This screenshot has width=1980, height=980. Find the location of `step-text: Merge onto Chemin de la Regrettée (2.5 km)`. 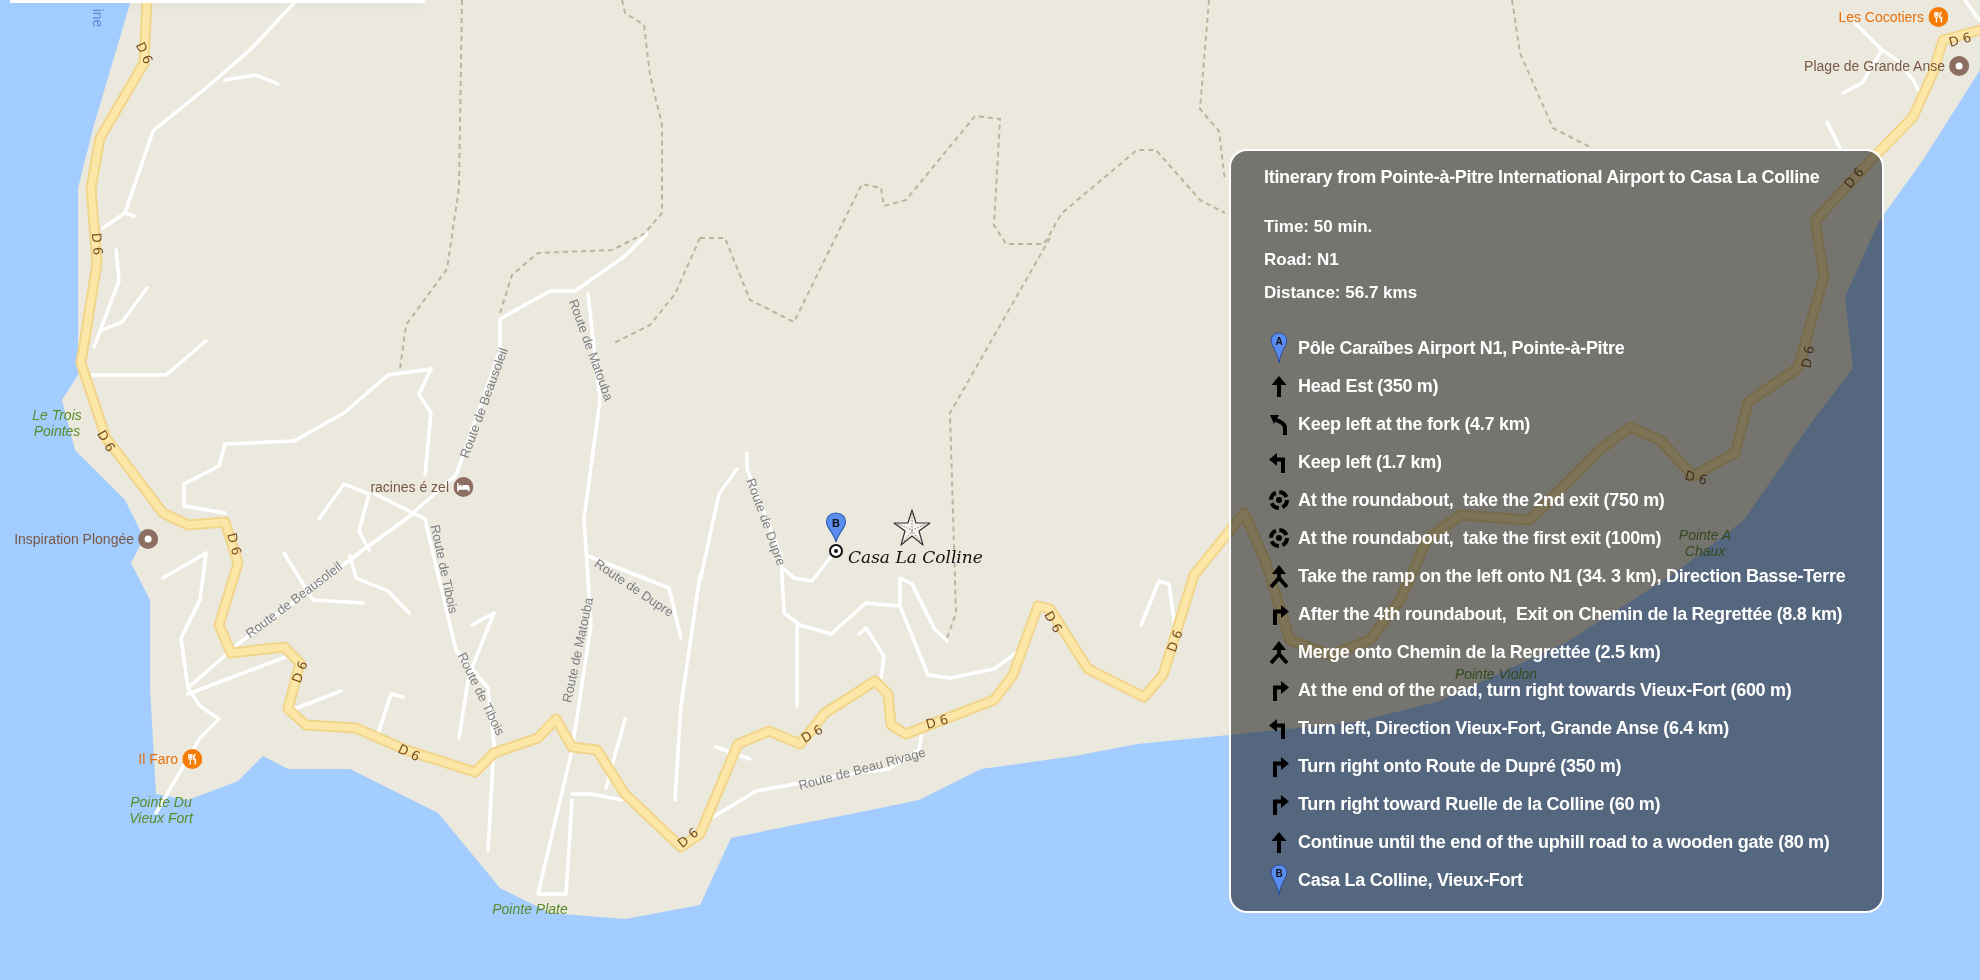

step-text: Merge onto Chemin de la Regrettée (2.5 km) is located at coordinates (1479, 652).